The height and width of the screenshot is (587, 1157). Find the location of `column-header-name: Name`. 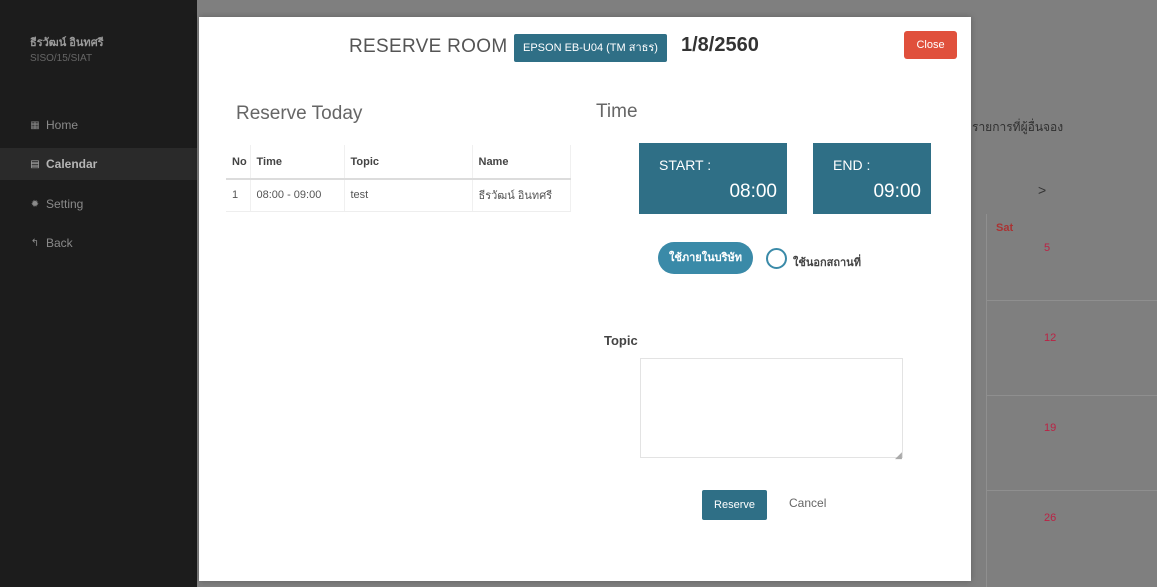

column-header-name: Name is located at coordinates (521, 162).